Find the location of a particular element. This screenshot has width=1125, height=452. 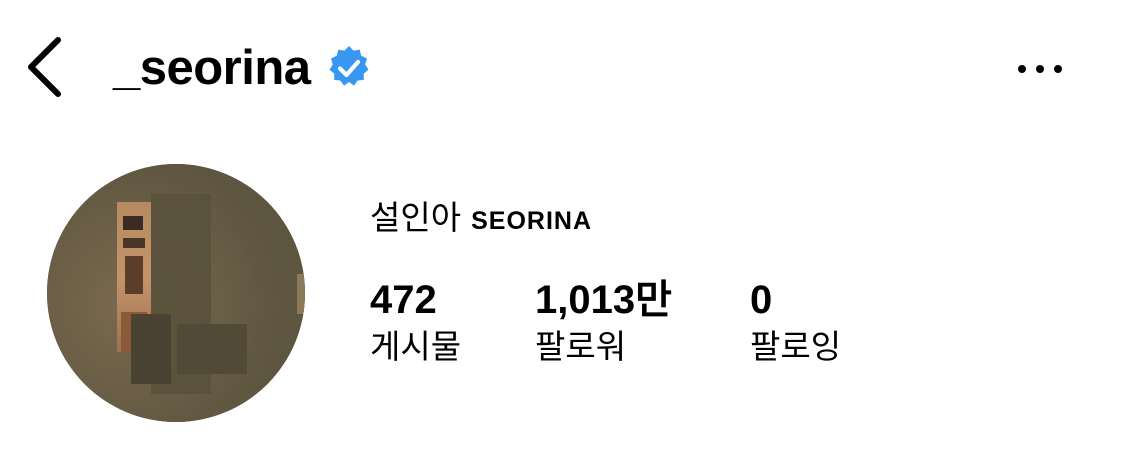

followers-label: 팔로워 is located at coordinates (581, 346).